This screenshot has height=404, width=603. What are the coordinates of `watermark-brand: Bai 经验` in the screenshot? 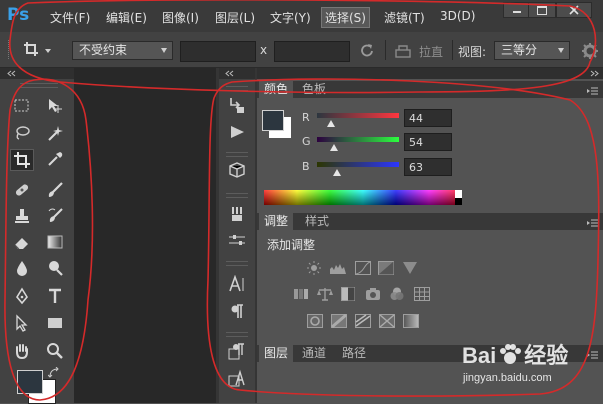 It's located at (515, 354).